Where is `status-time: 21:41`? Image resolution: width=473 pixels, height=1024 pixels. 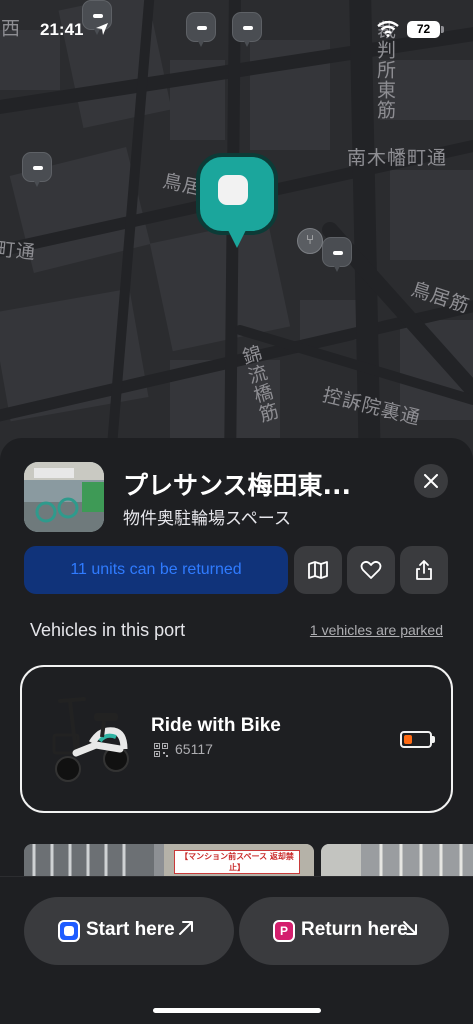
status-time: 21:41 is located at coordinates (62, 29).